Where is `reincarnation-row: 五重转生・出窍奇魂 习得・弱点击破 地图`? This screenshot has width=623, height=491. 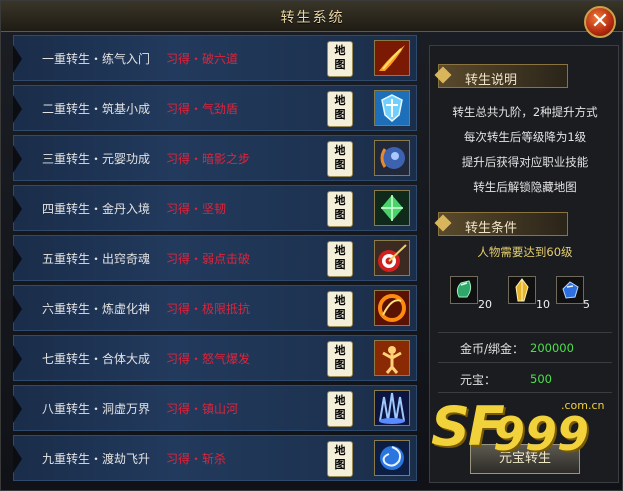 reincarnation-row: 五重转生・出窍奇魂 习得・弱点击破 地图 is located at coordinates (215, 258).